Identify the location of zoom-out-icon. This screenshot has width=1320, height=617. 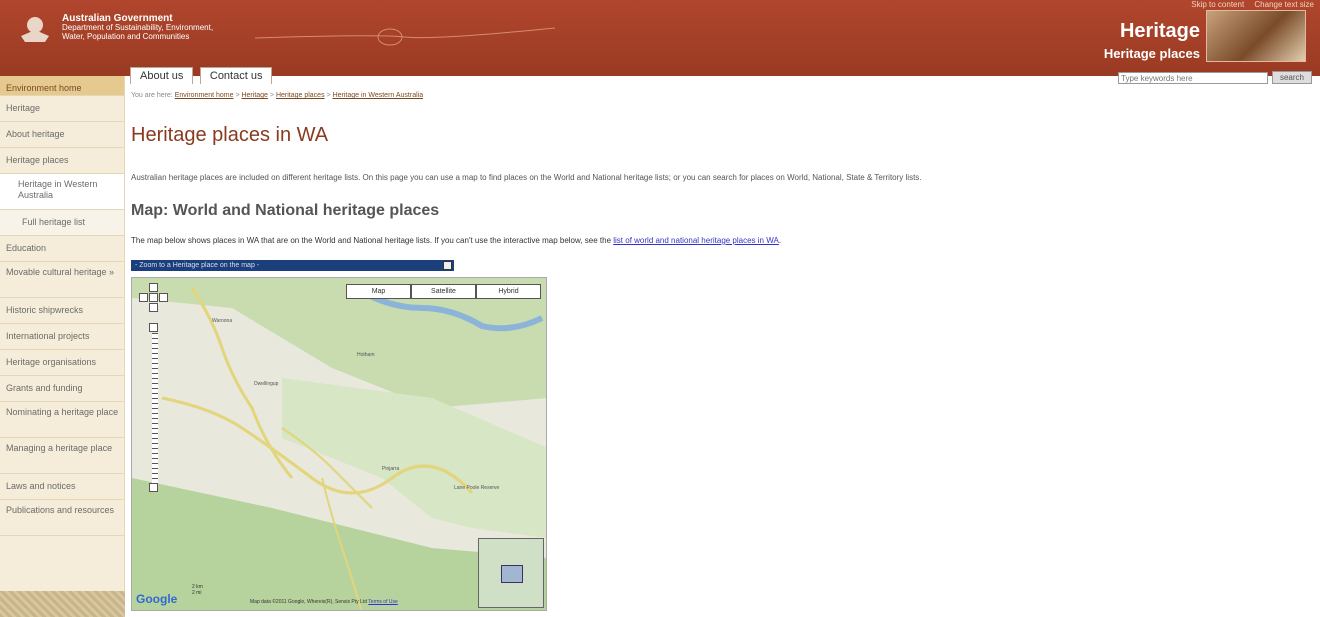
(153, 487).